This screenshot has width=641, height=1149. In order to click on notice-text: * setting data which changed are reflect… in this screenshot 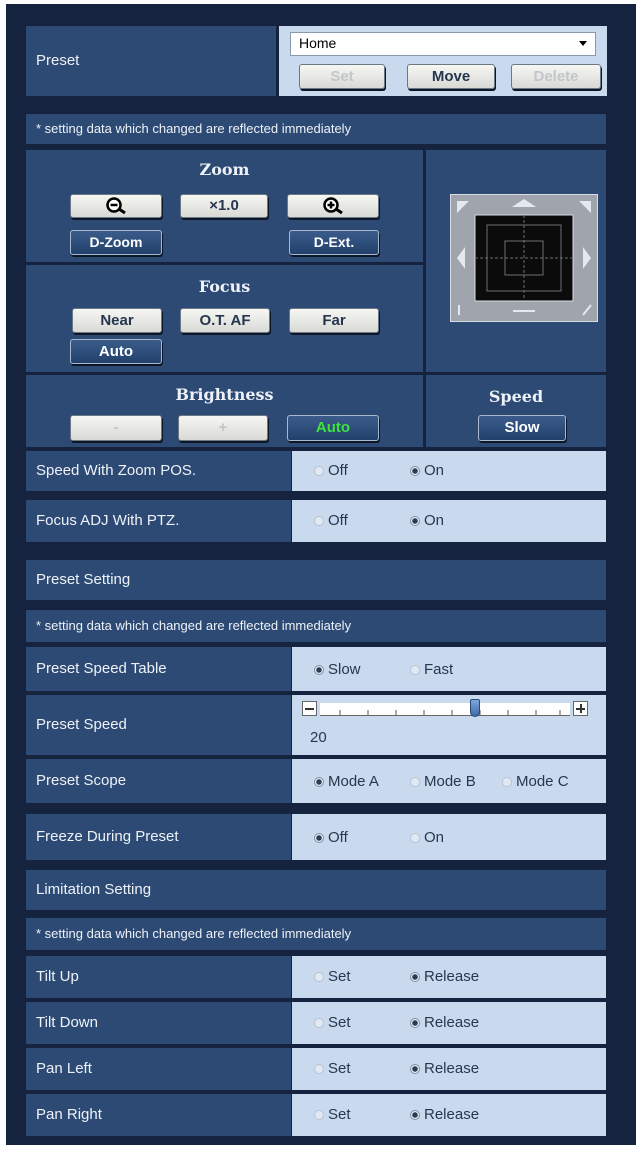, I will do `click(194, 128)`.